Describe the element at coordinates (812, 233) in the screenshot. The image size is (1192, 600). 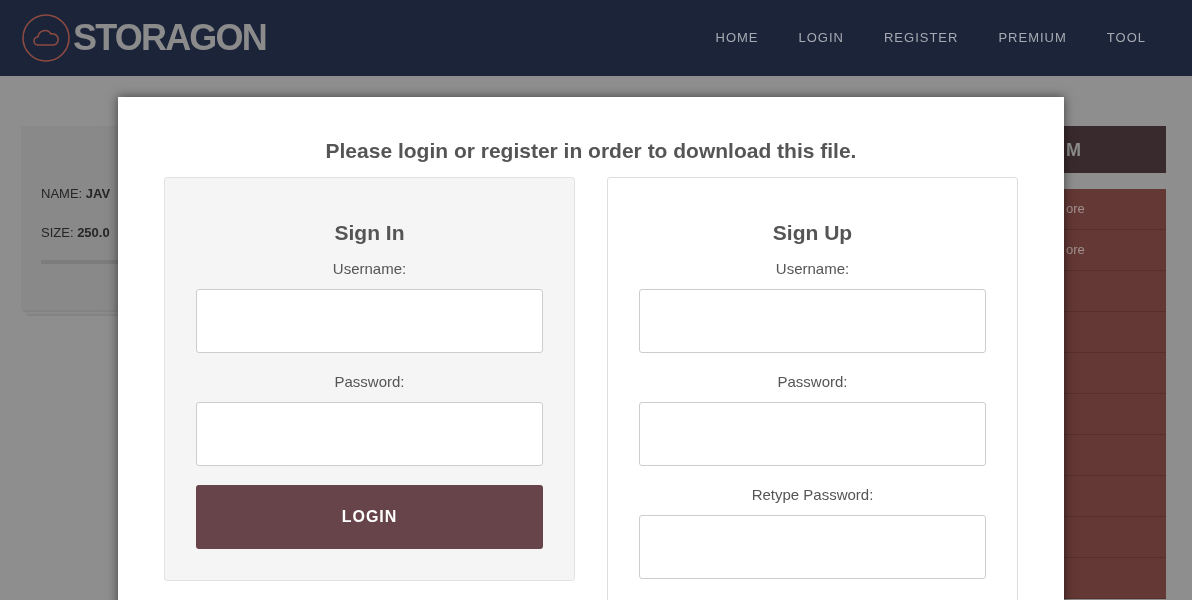
I see `form-heading: Sign Up` at that location.